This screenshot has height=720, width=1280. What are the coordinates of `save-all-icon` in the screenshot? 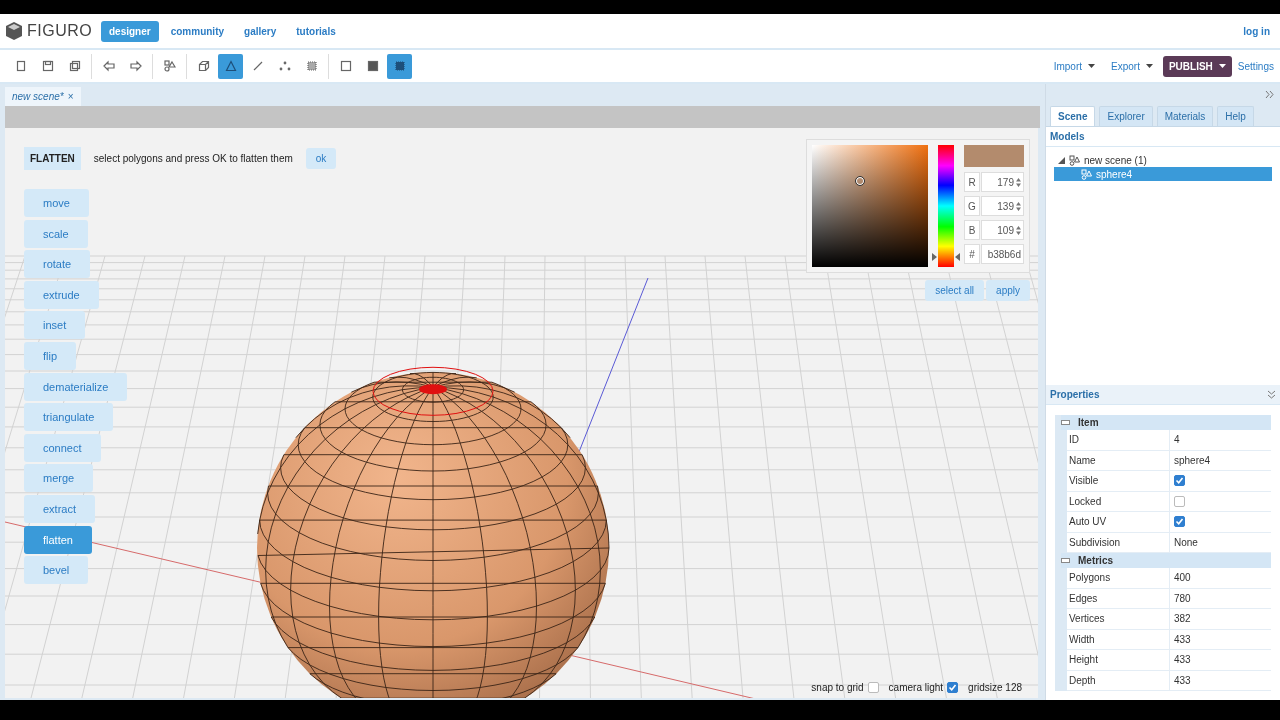 It's located at (74, 66).